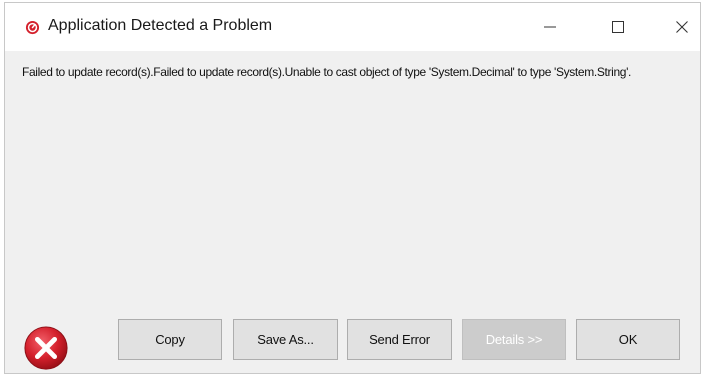 This screenshot has width=707, height=379. I want to click on maximize-button, so click(618, 27).